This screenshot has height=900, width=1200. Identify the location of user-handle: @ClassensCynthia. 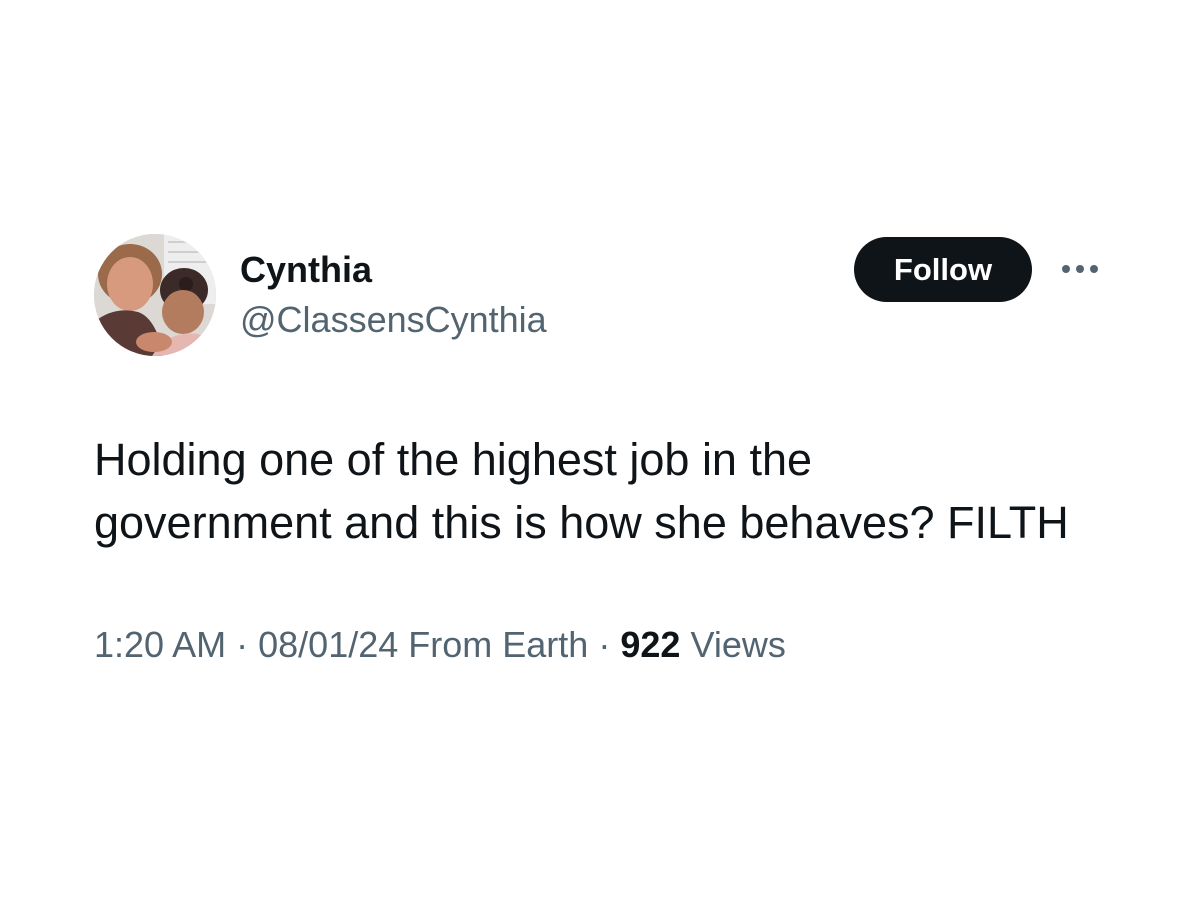
(393, 320).